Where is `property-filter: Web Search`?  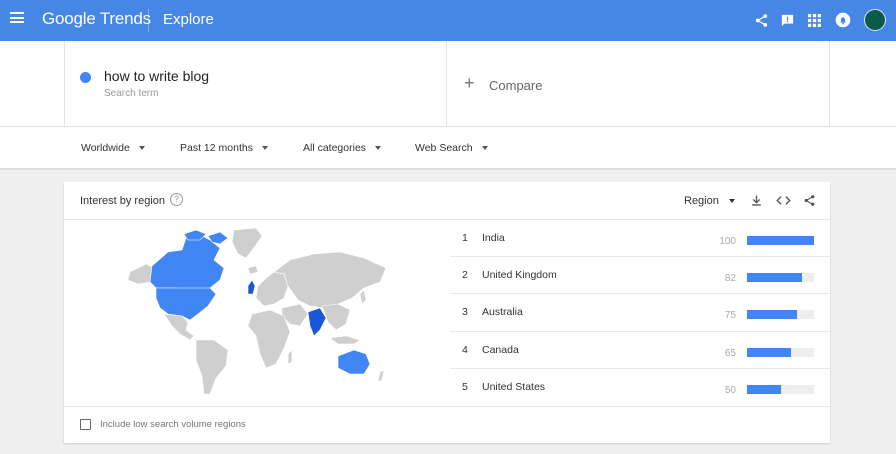 property-filter: Web Search is located at coordinates (451, 148).